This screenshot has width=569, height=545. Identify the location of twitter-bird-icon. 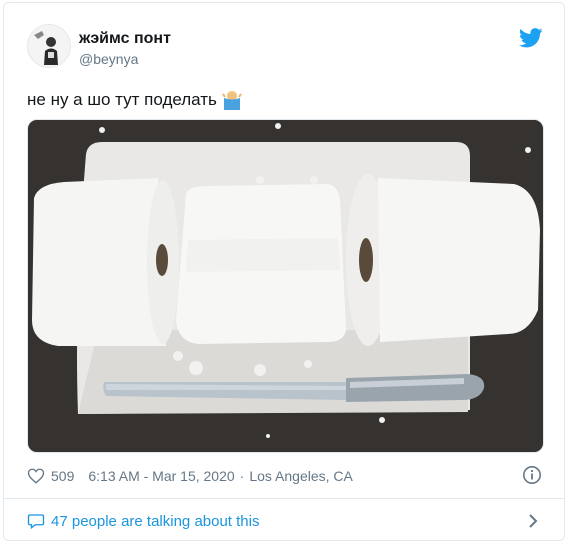
(531, 38).